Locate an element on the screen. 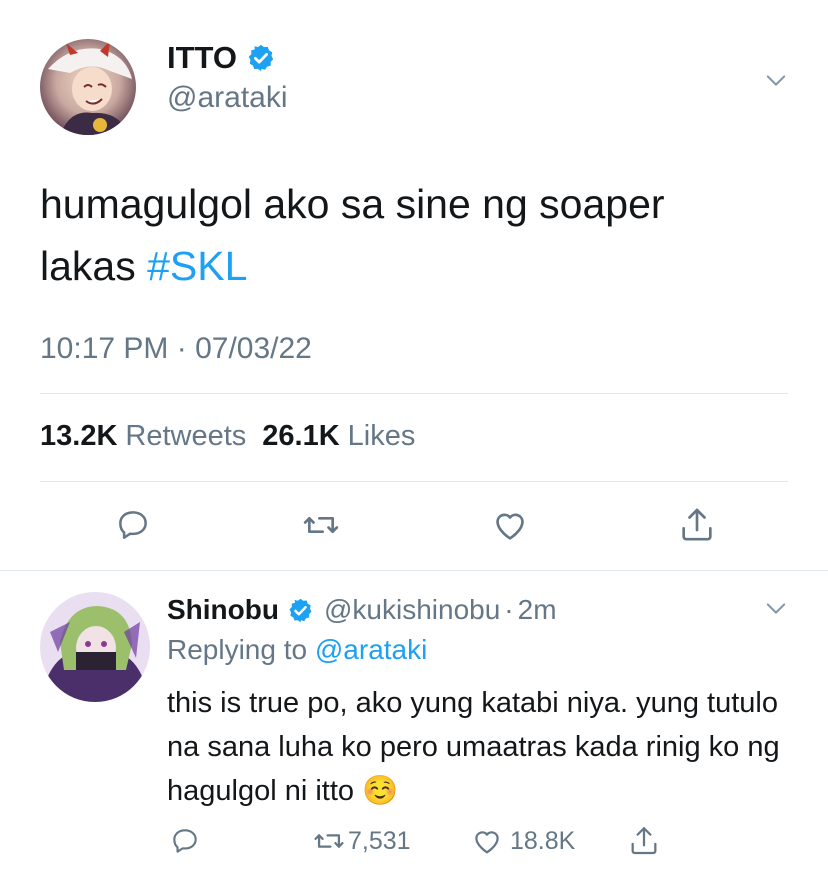  like-button is located at coordinates (510, 525).